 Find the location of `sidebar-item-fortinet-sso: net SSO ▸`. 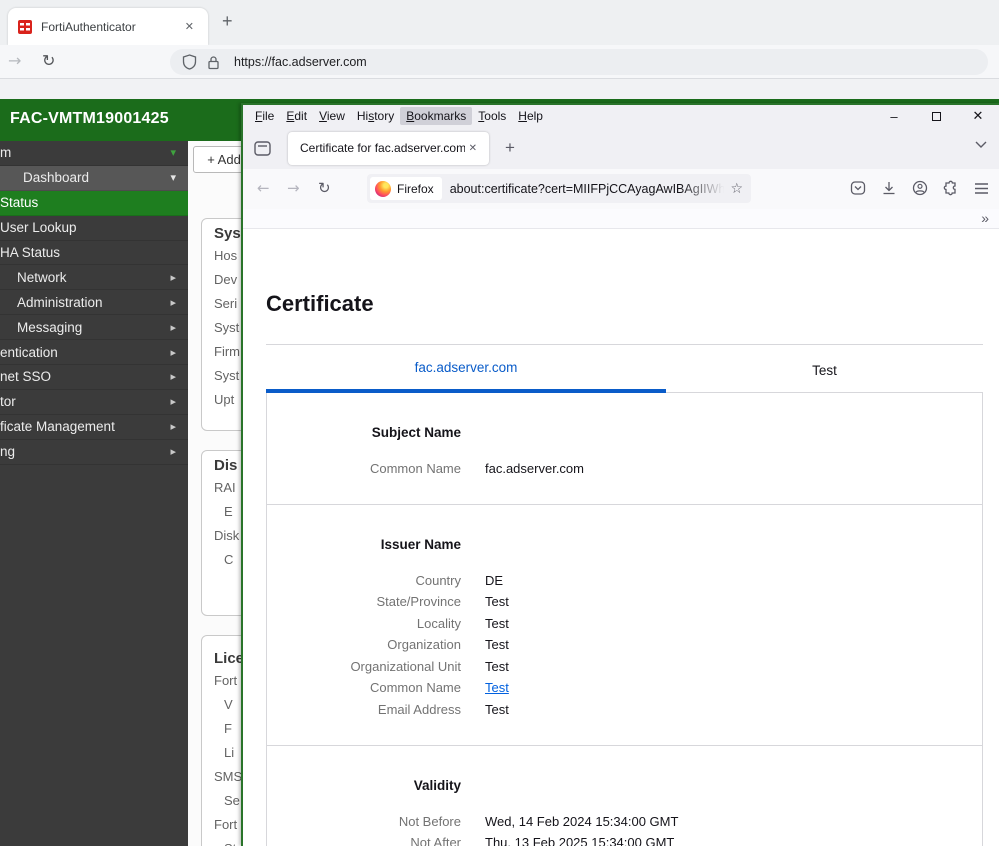

sidebar-item-fortinet-sso: net SSO ▸ is located at coordinates (94, 377).